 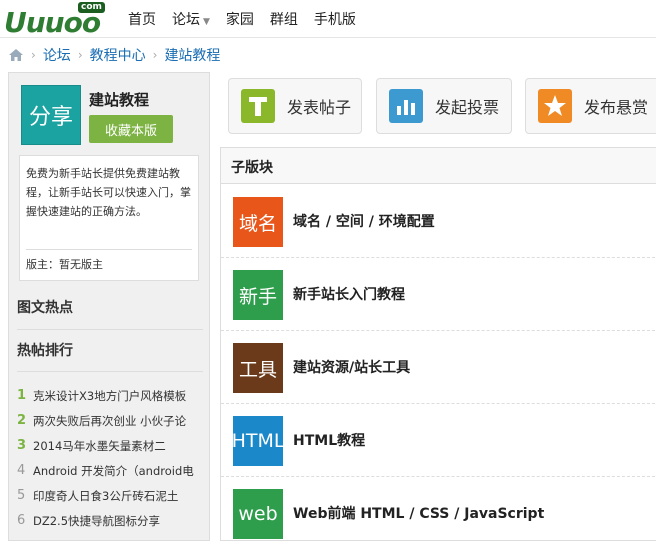 I want to click on post-title: 两次失败后再次创业 小伙子论, so click(x=110, y=420).